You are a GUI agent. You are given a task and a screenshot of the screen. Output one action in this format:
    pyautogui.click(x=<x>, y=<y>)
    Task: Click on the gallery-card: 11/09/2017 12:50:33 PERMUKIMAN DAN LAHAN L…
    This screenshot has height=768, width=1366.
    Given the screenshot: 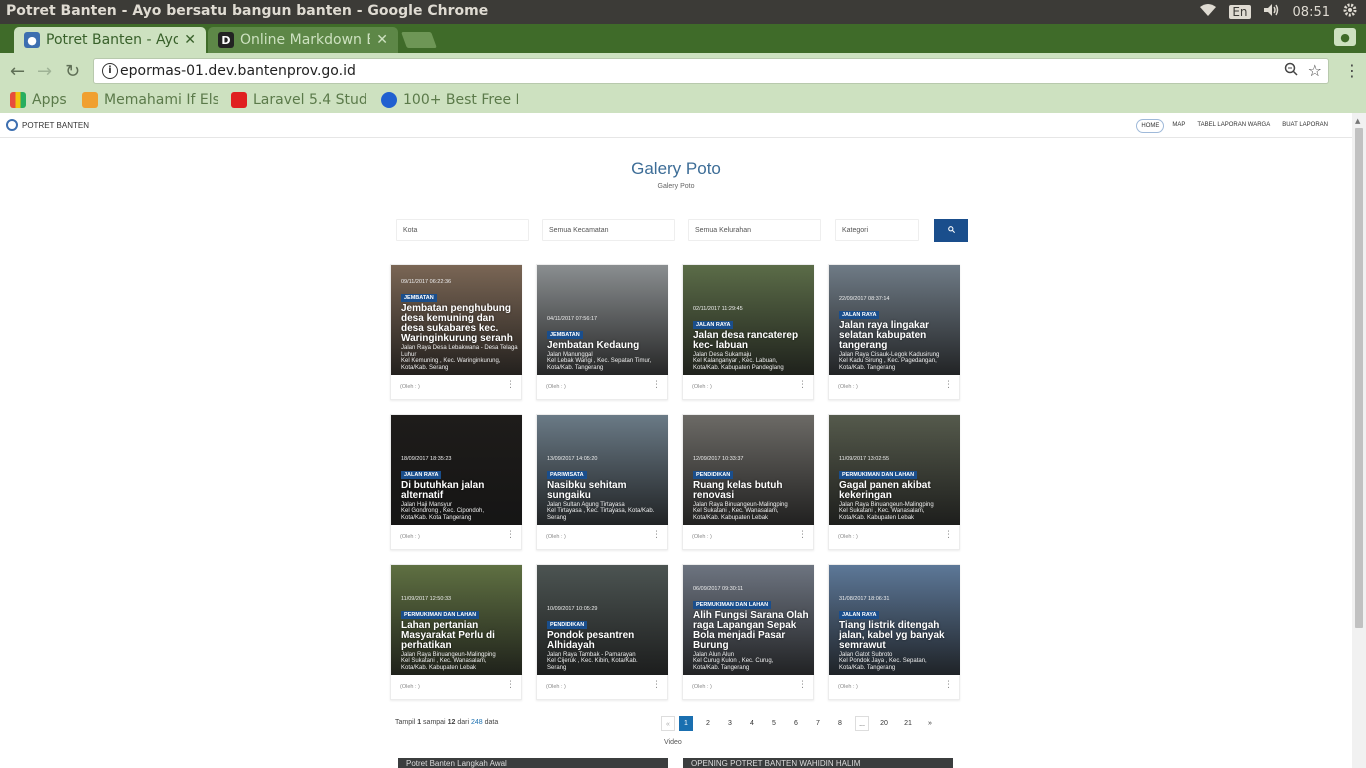 What is the action you would take?
    pyautogui.click(x=456, y=632)
    